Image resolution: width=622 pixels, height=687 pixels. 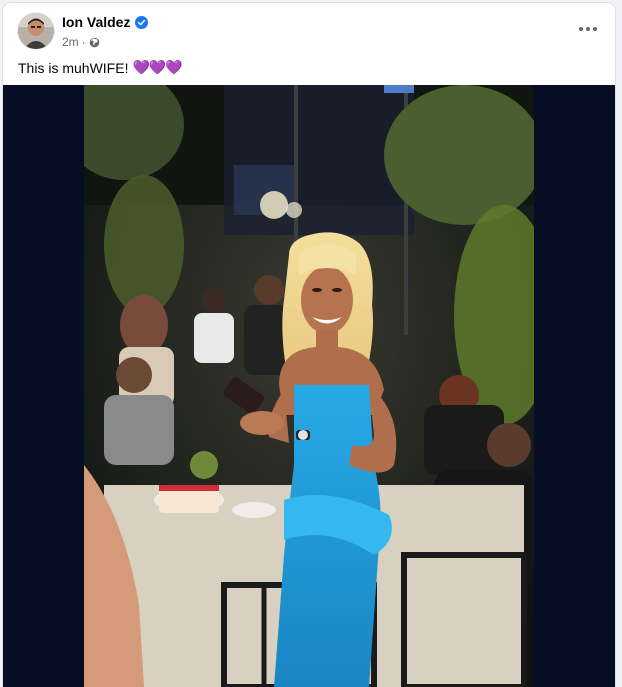 I want to click on avatar-photo, so click(x=36, y=31).